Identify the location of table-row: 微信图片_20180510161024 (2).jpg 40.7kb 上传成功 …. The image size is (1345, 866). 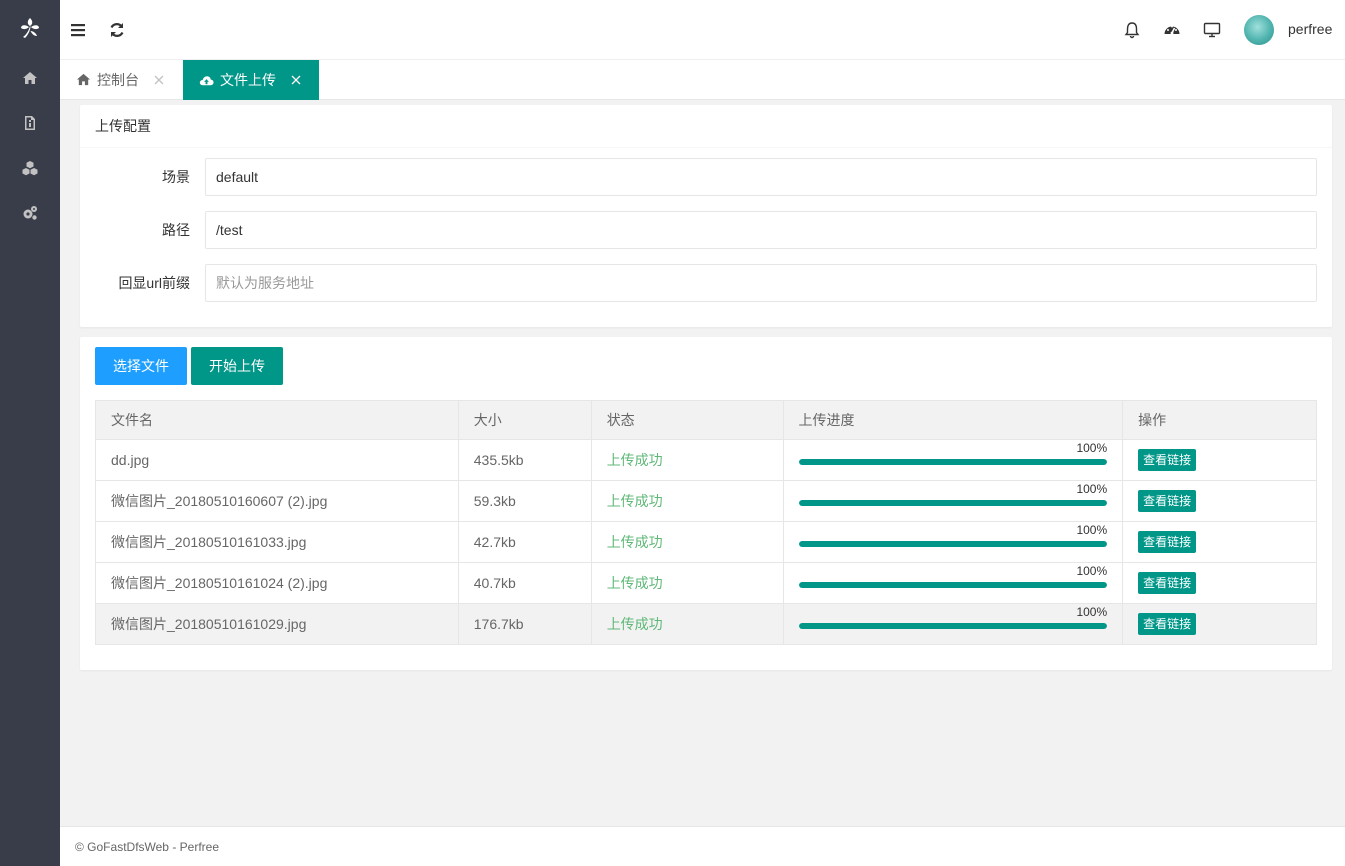
(706, 583).